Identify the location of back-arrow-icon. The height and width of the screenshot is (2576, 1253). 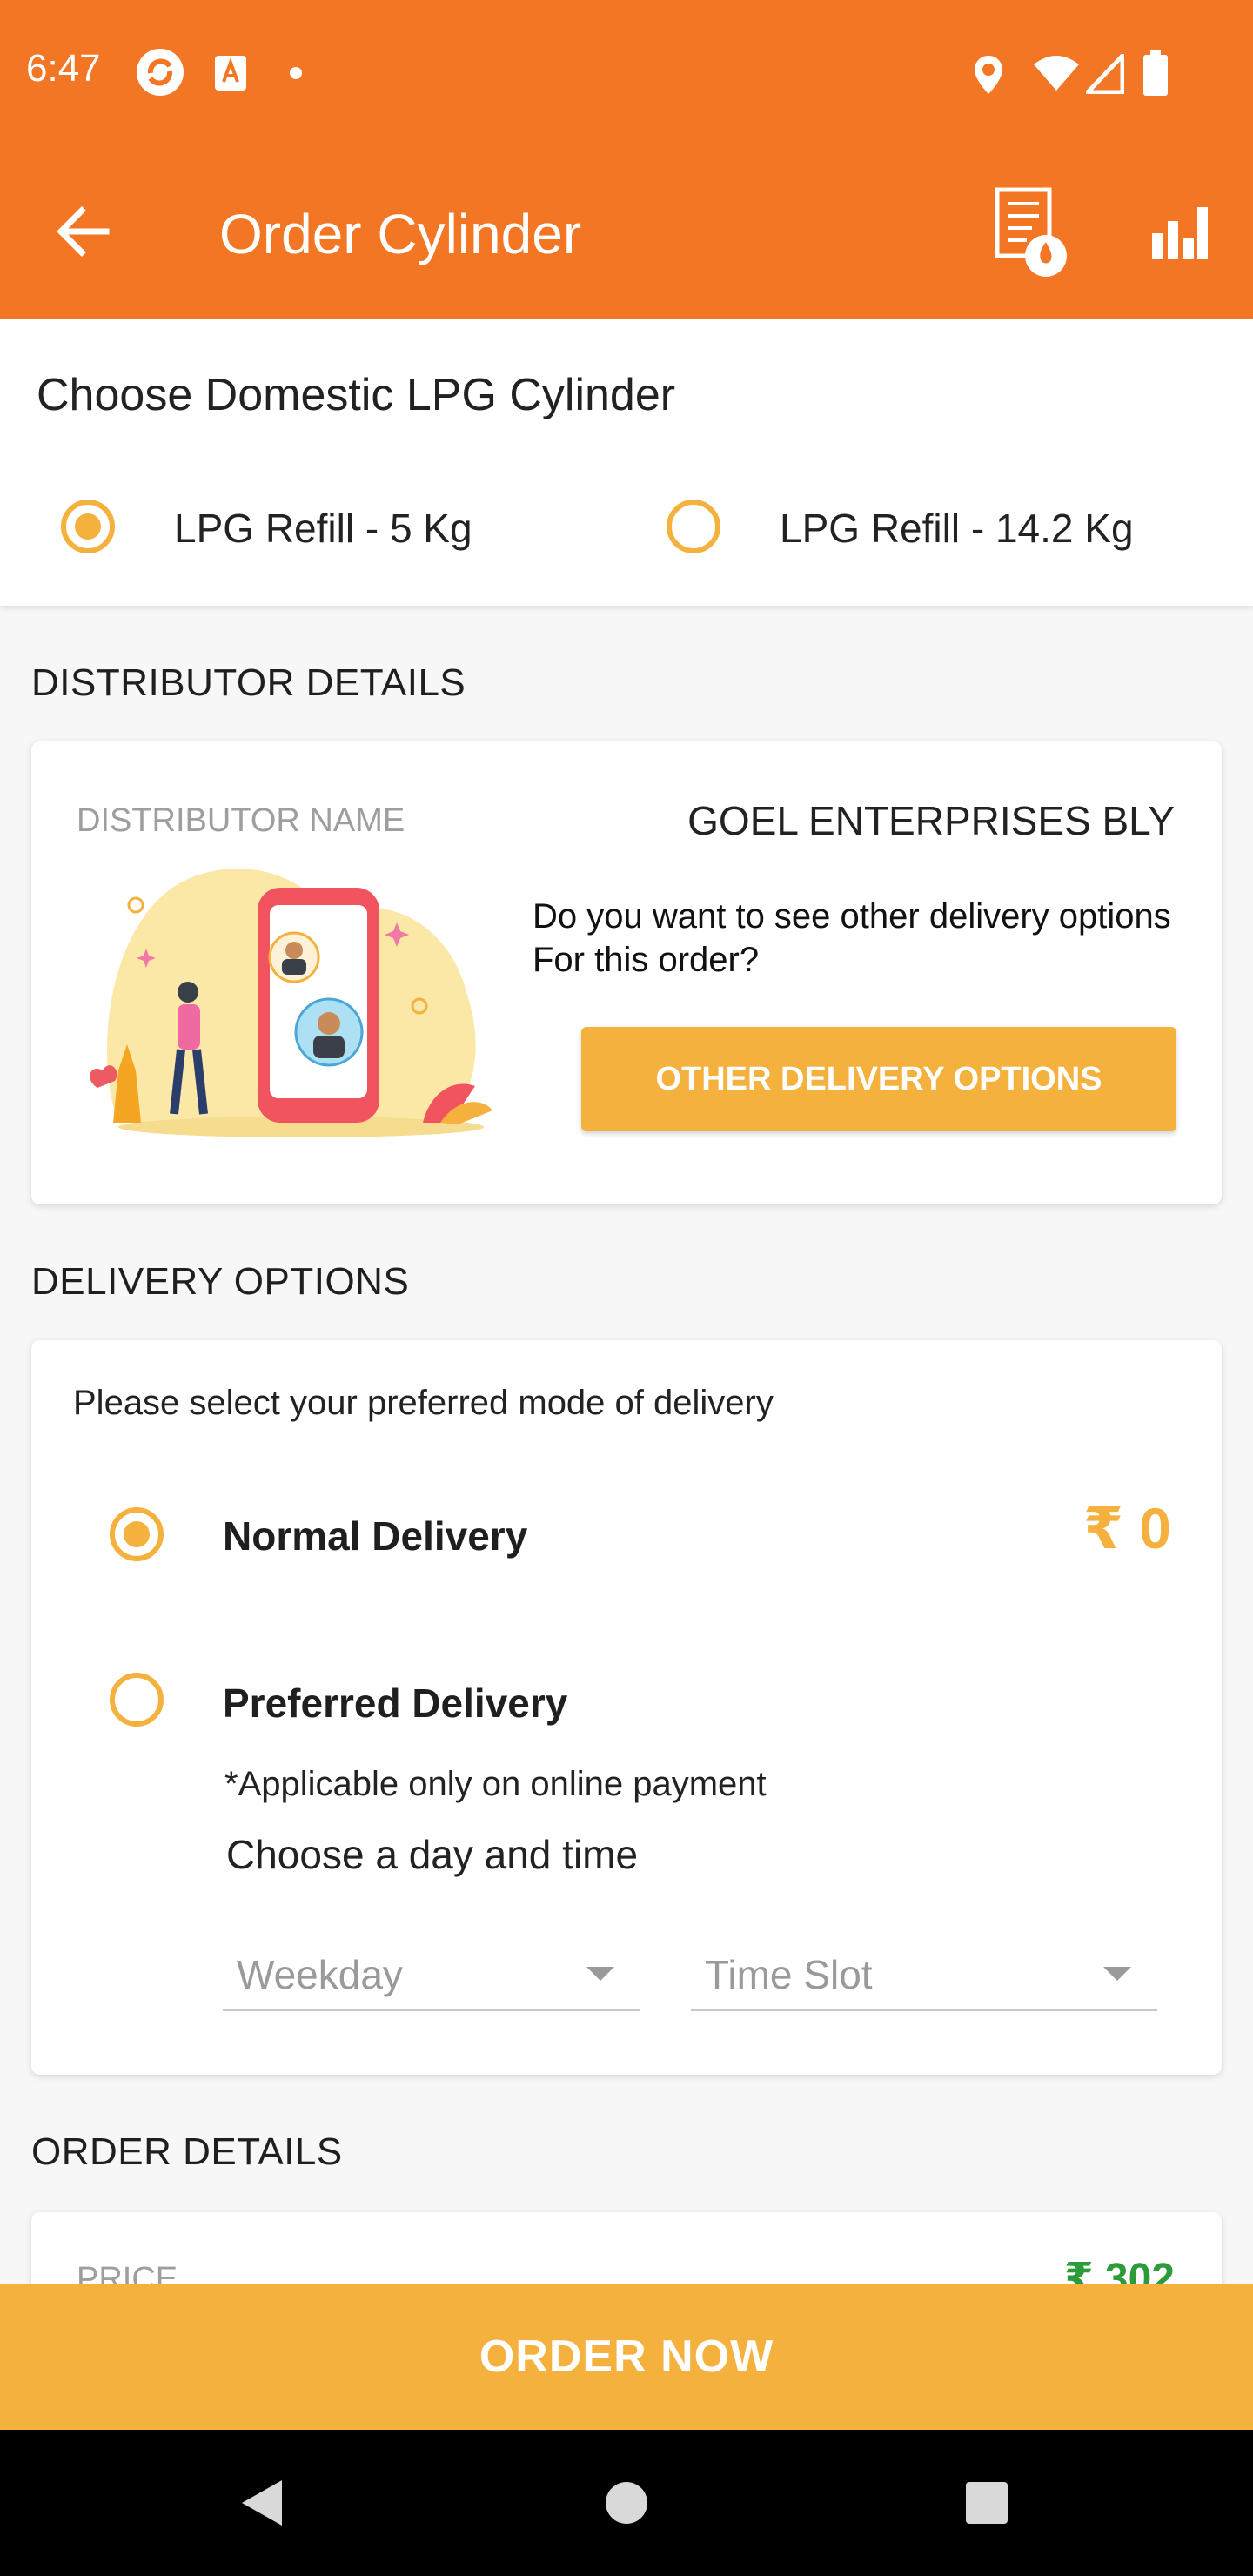
(83, 231).